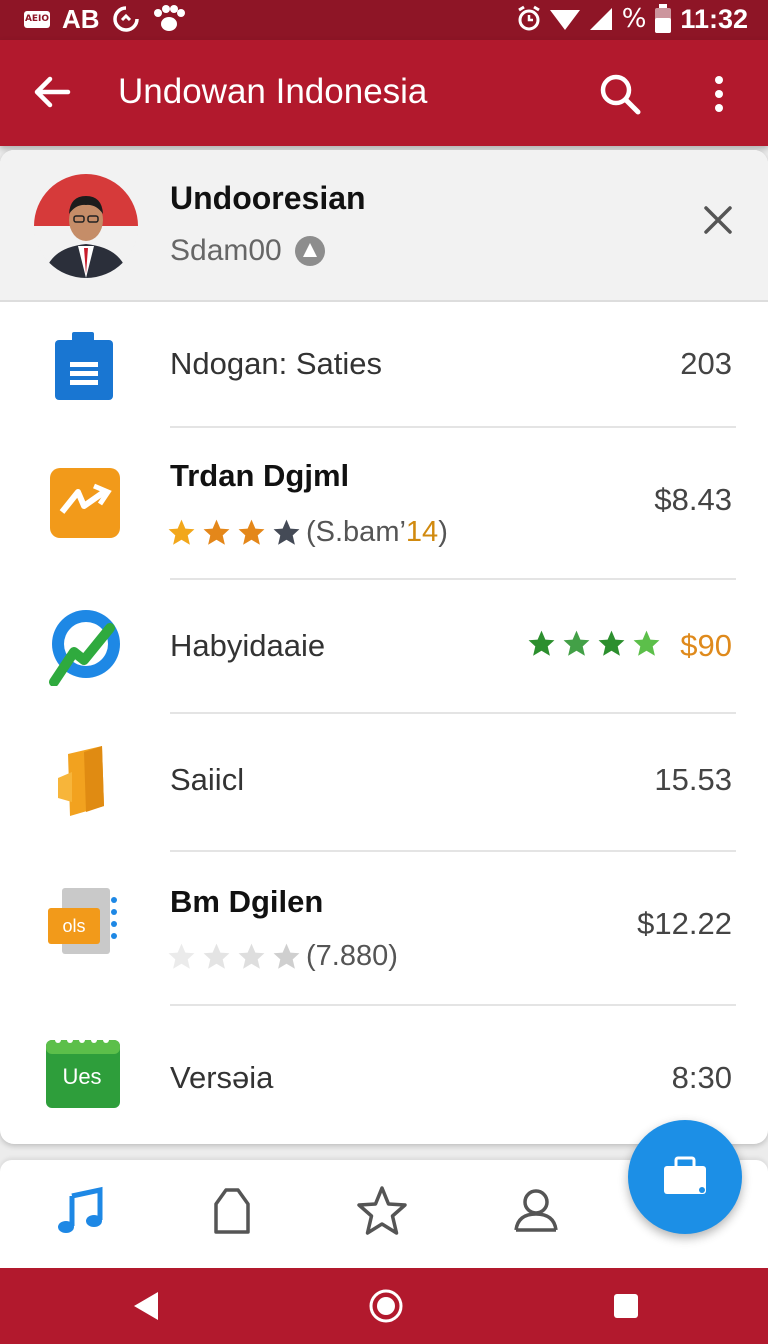  I want to click on fab-button, so click(685, 1177).